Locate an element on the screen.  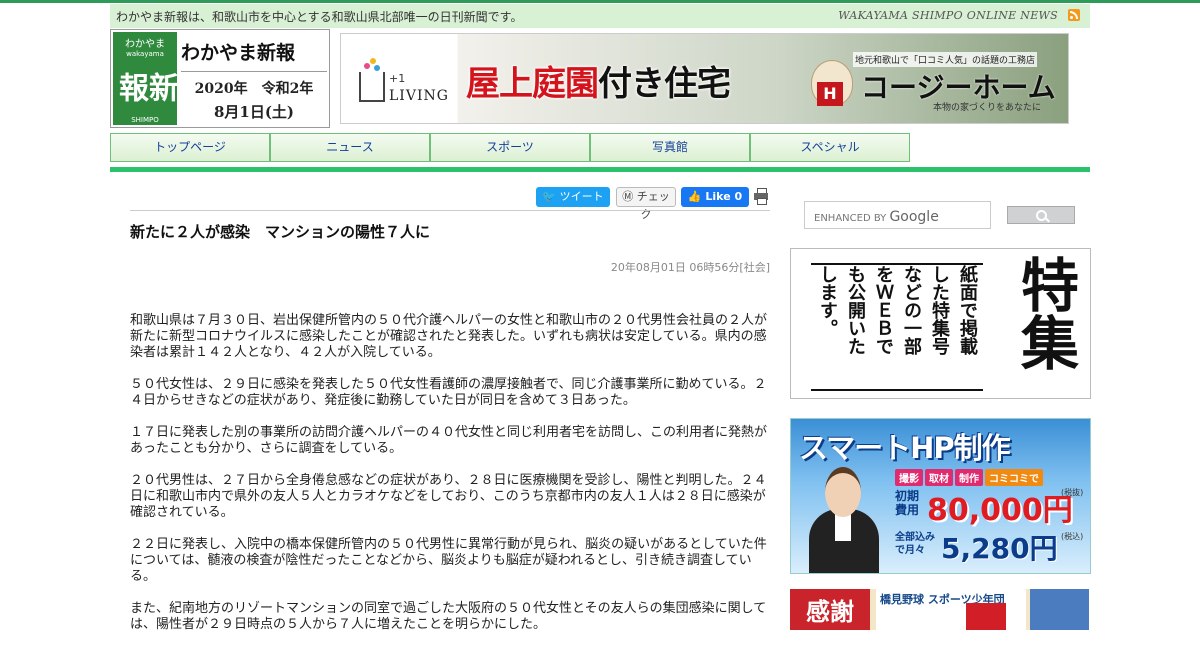
sports-ad-photo is located at coordinates (1059, 609).